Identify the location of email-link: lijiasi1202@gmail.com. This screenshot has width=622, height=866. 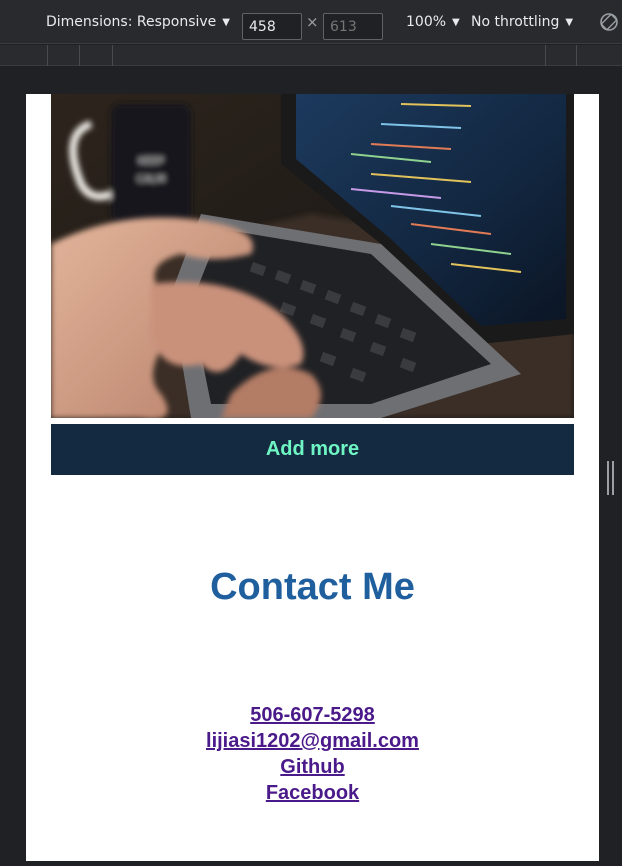
(312, 741).